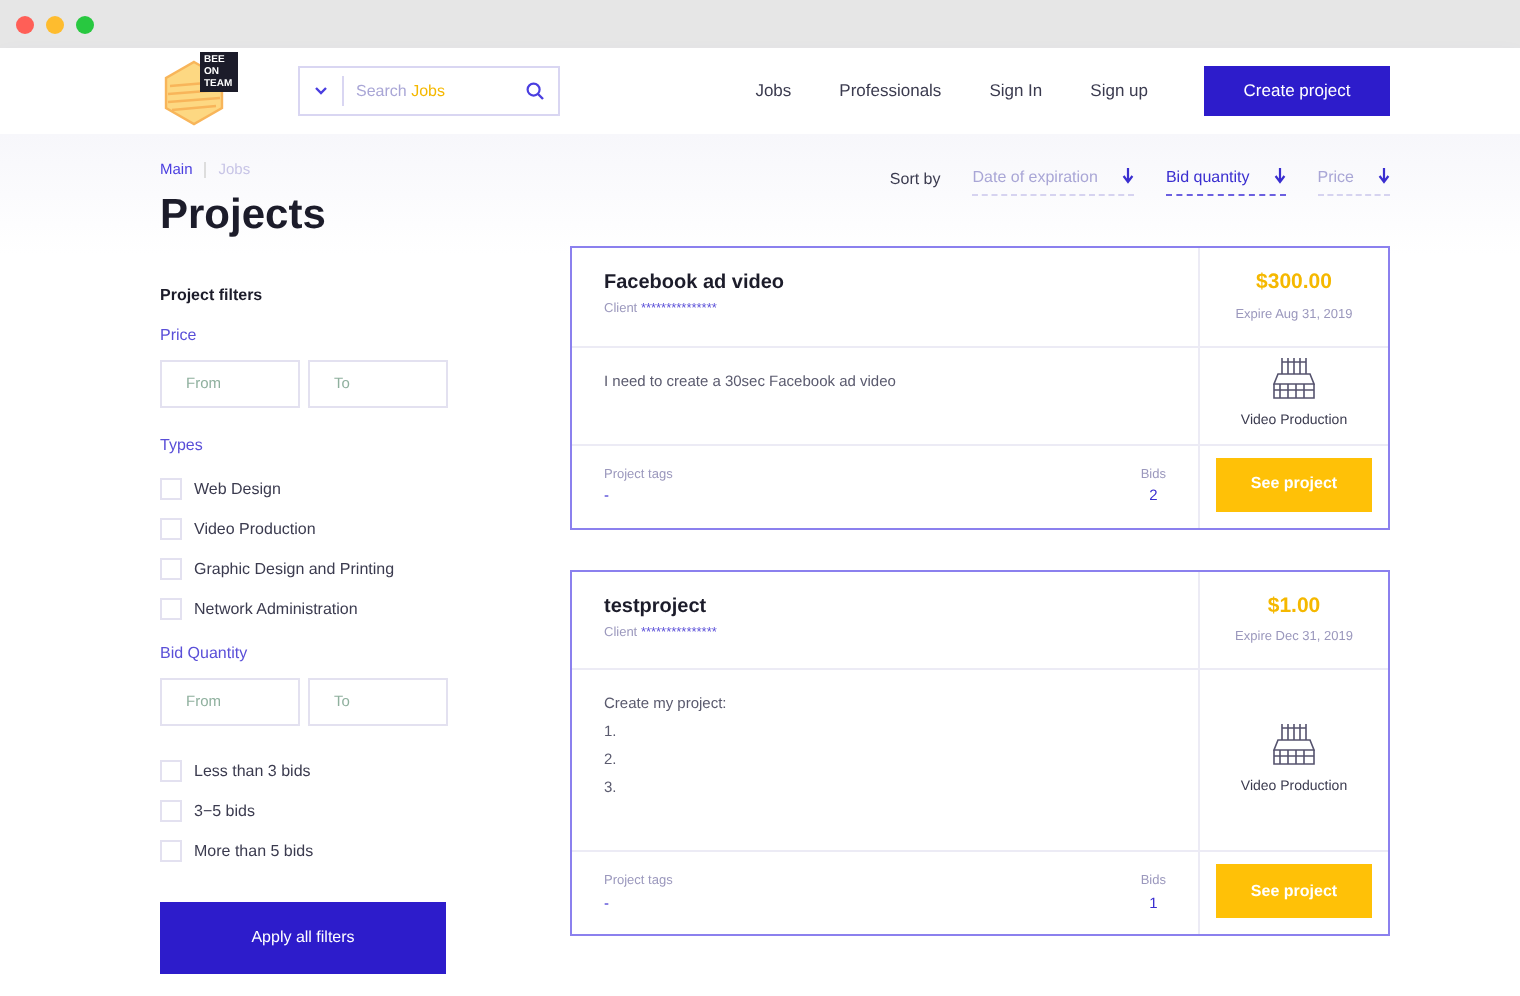 This screenshot has width=1520, height=996. Describe the element at coordinates (915, 180) in the screenshot. I see `sort-label: Sort by` at that location.